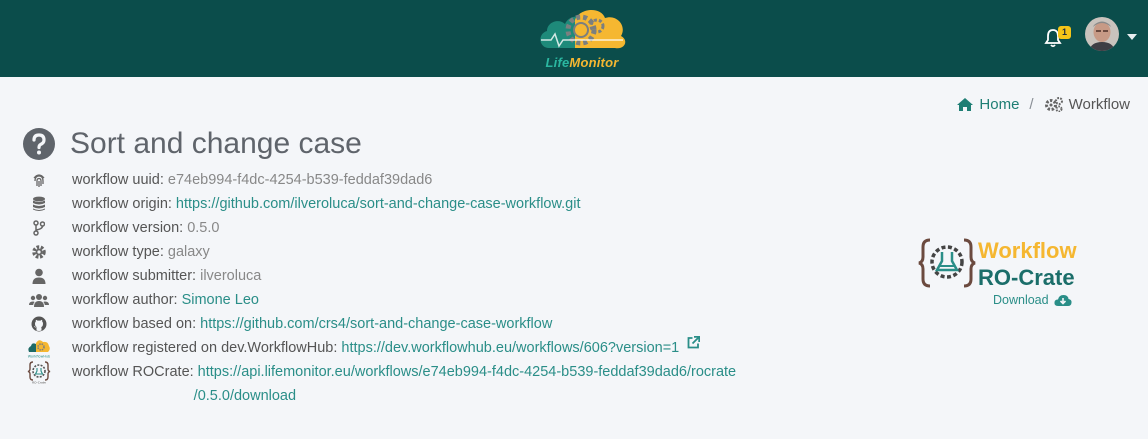 This screenshot has height=439, width=1148. I want to click on detail-label: workflow registered on dev.WorkflowHub:, so click(205, 348).